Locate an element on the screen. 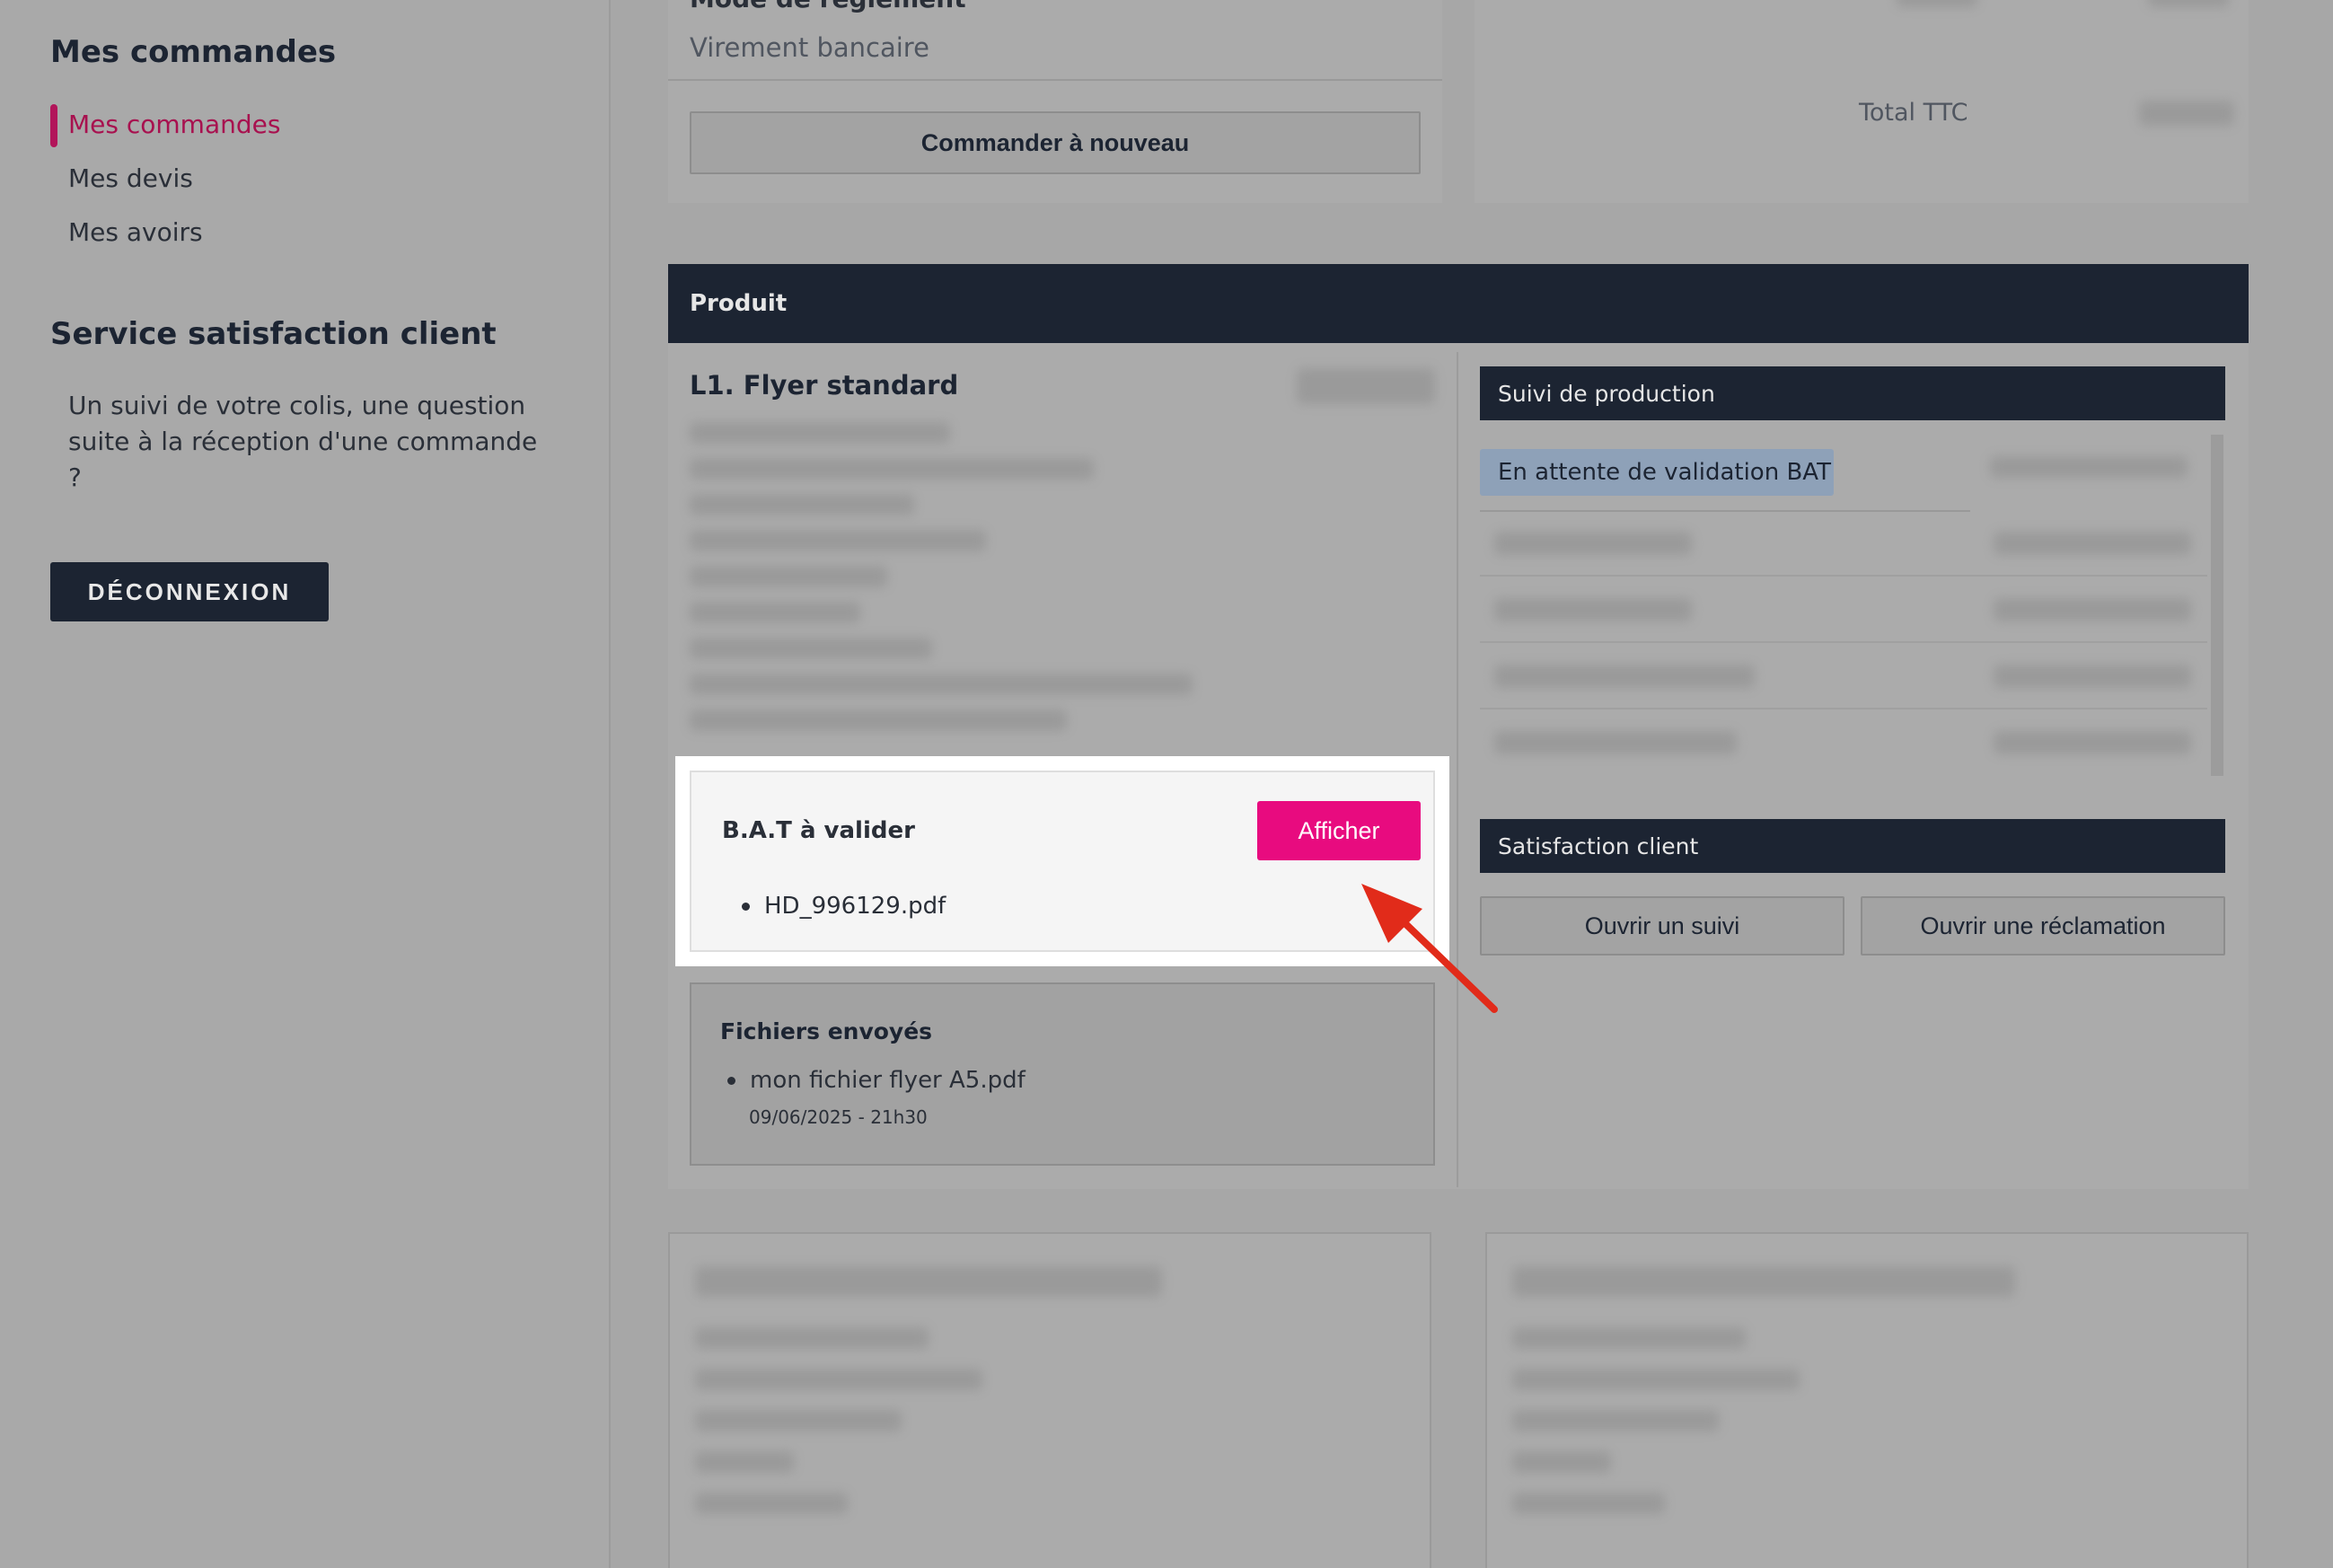 The height and width of the screenshot is (1568, 2333). sent-file-item: mon fichier flyer A5.pdf is located at coordinates (877, 1080).